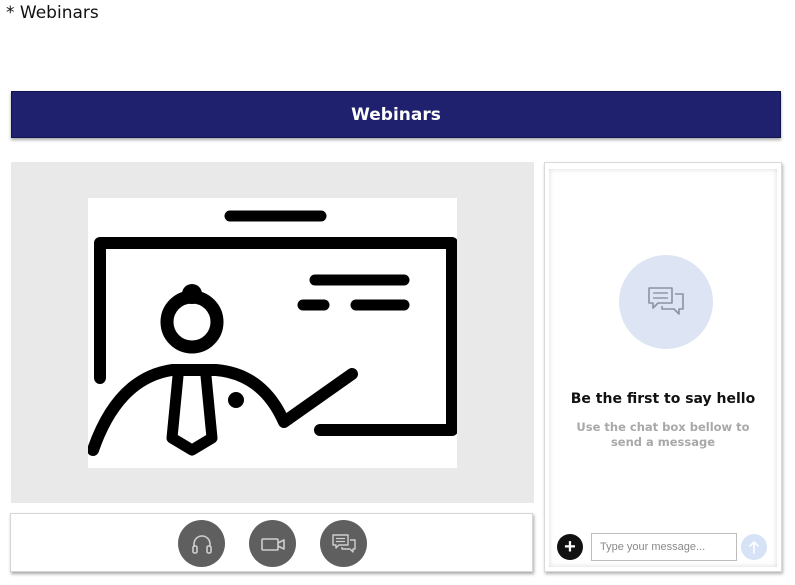 The width and height of the screenshot is (795, 585). What do you see at coordinates (570, 547) in the screenshot?
I see `add-attachment-button: +` at bounding box center [570, 547].